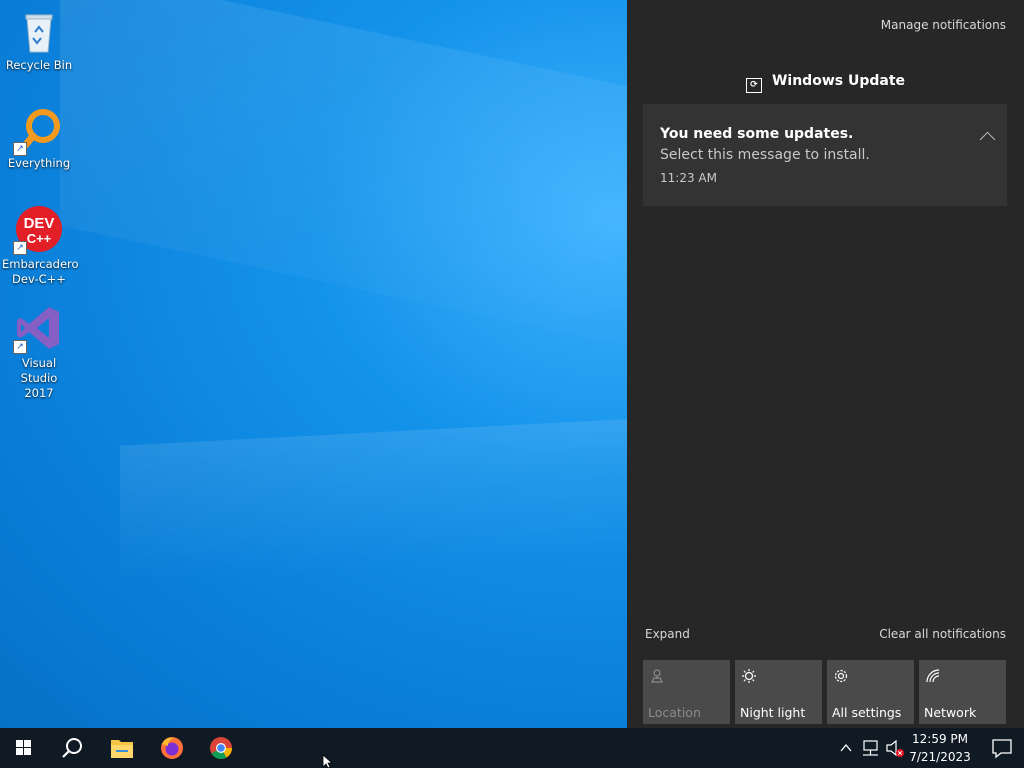  I want to click on taskbar: 12:59 PM 7/21/2023, so click(512, 748).